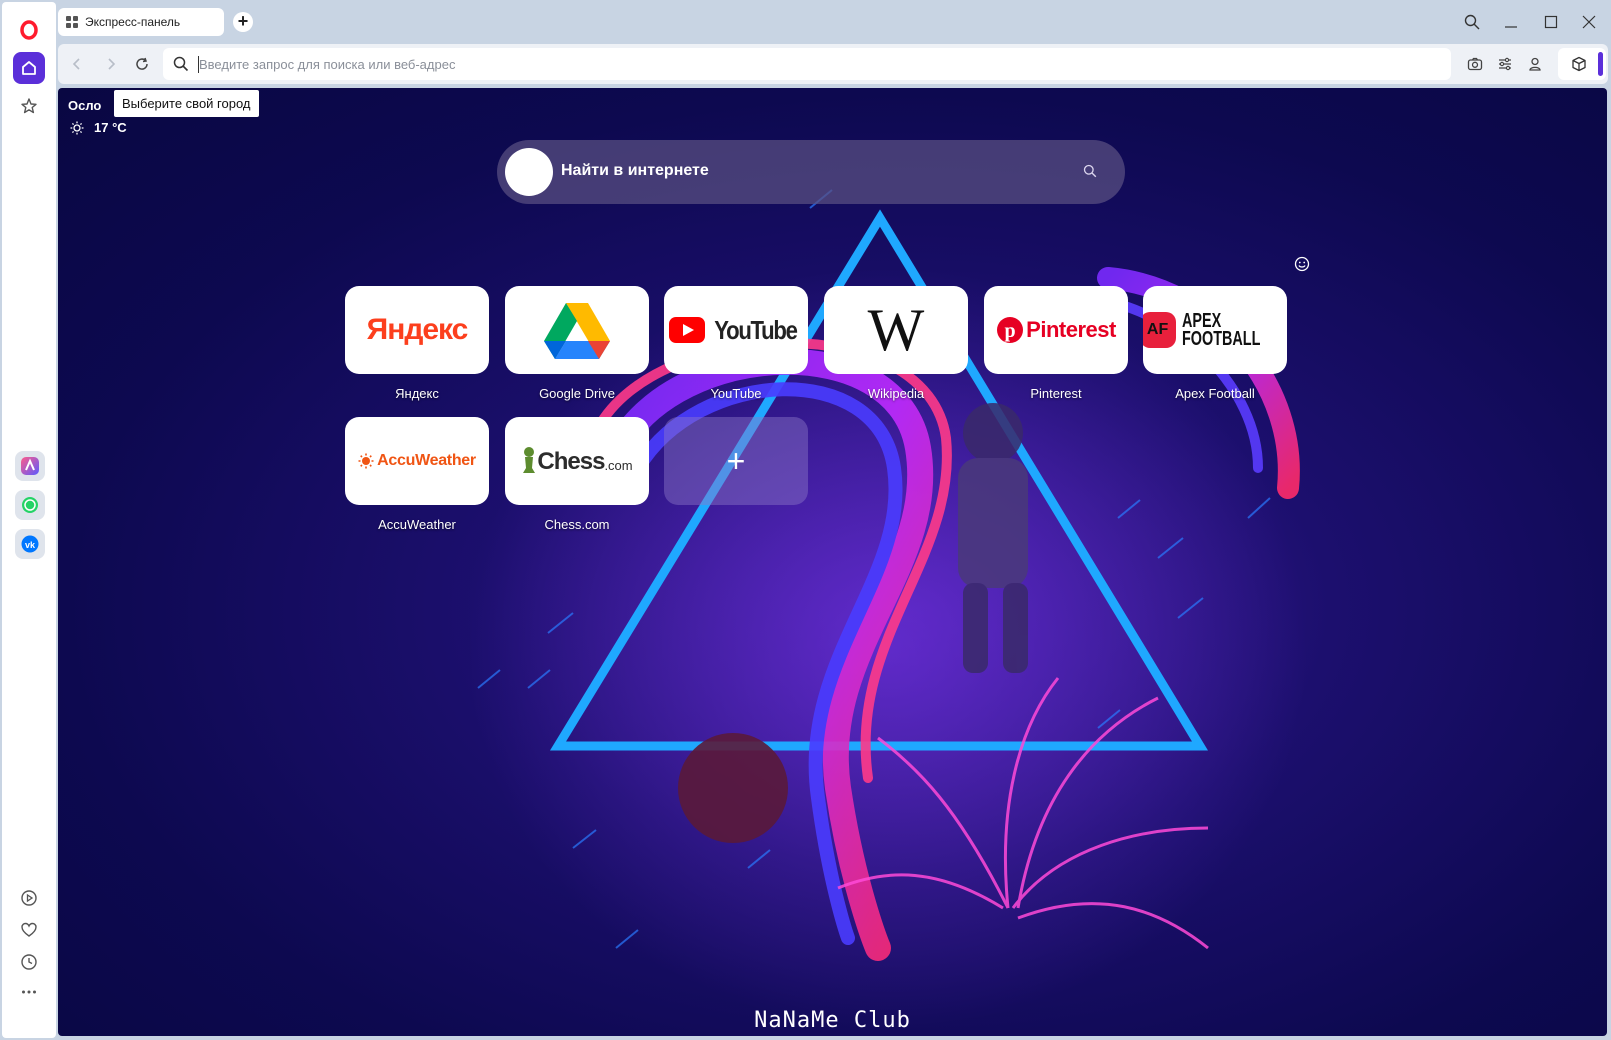 The width and height of the screenshot is (1611, 1040). What do you see at coordinates (1589, 22) in the screenshot?
I see `close-icon` at bounding box center [1589, 22].